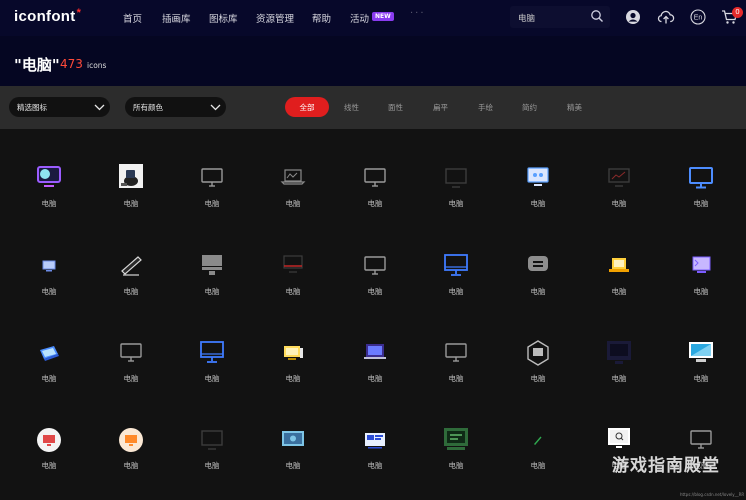 Image resolution: width=746 pixels, height=500 pixels. I want to click on tab-hand-drawn: 手绘, so click(485, 107).